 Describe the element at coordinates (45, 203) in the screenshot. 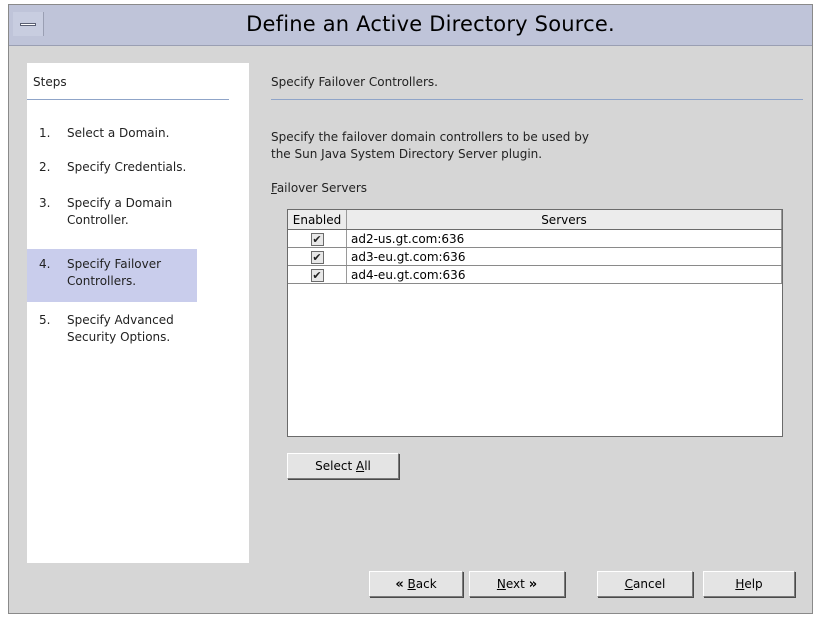

I see `step-number: 3.` at that location.